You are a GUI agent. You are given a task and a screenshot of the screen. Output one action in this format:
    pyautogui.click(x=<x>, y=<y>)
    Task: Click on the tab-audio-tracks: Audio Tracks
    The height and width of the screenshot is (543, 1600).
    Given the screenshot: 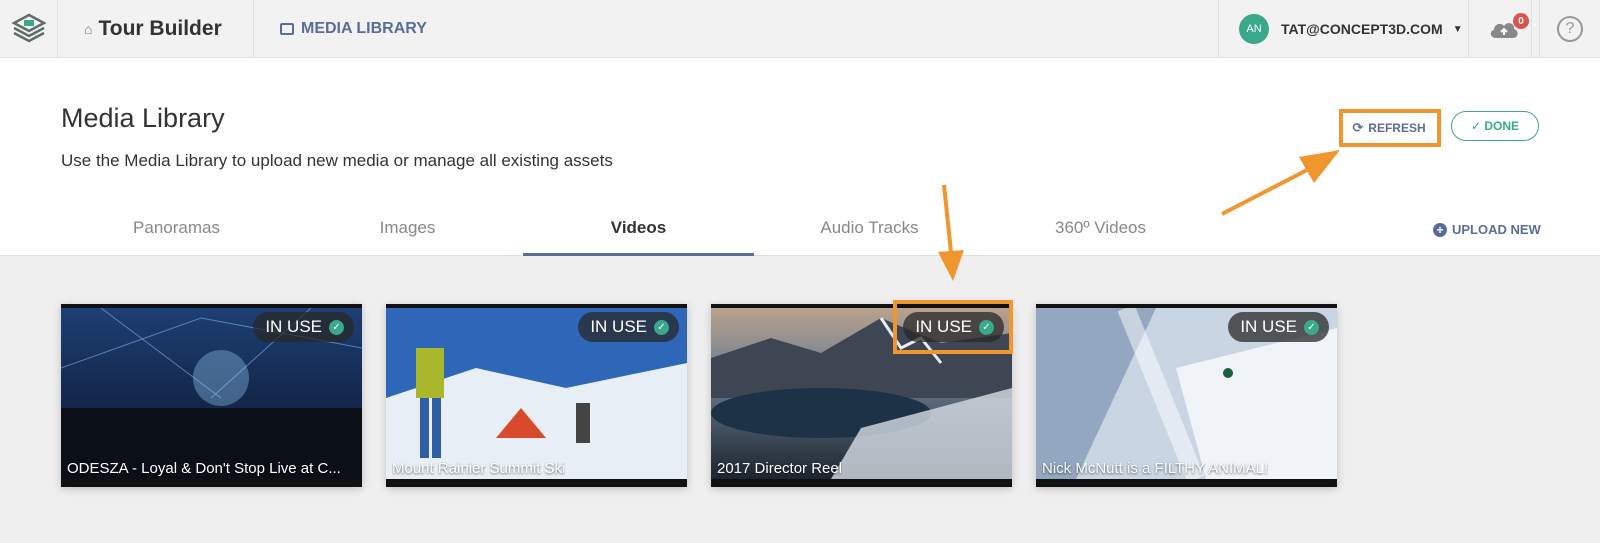 What is the action you would take?
    pyautogui.click(x=869, y=227)
    